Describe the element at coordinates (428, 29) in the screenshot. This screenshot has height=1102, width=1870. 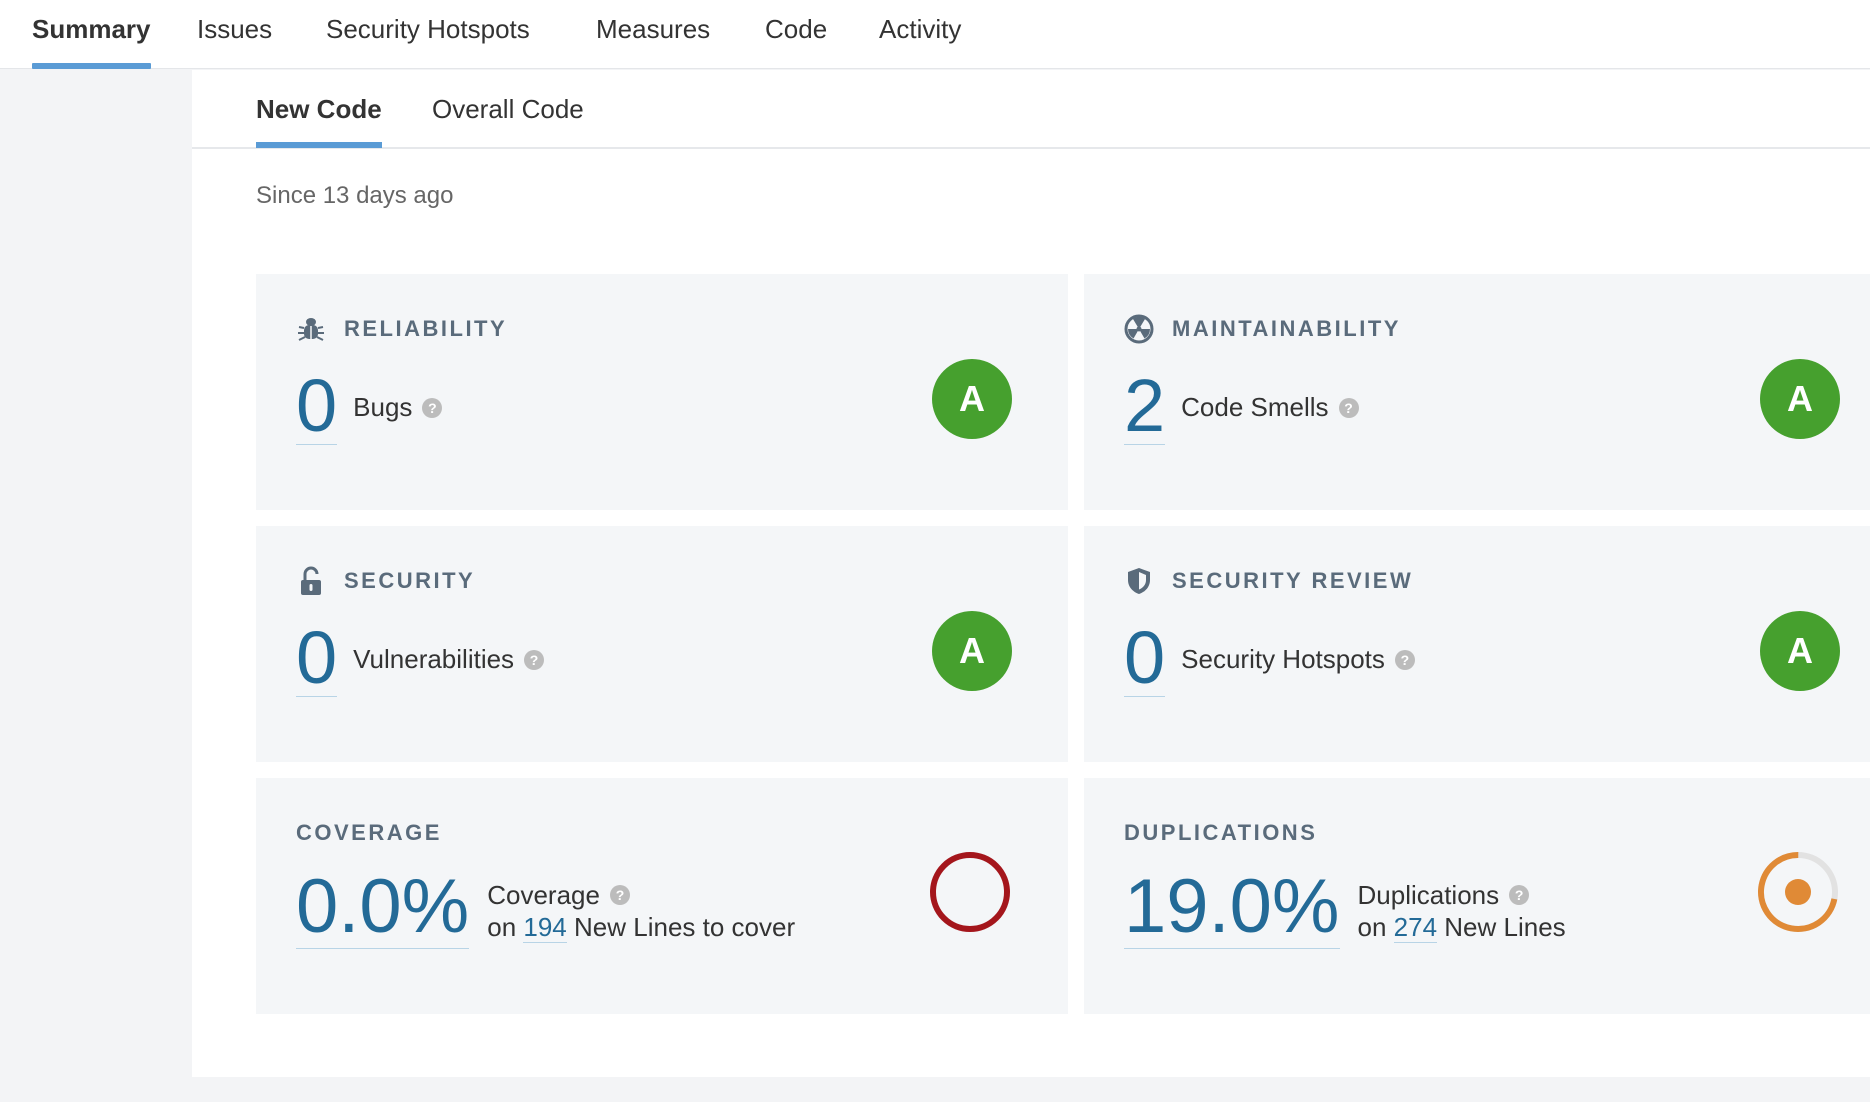
I see `tab-security-hotspots: Security Hotspots` at that location.